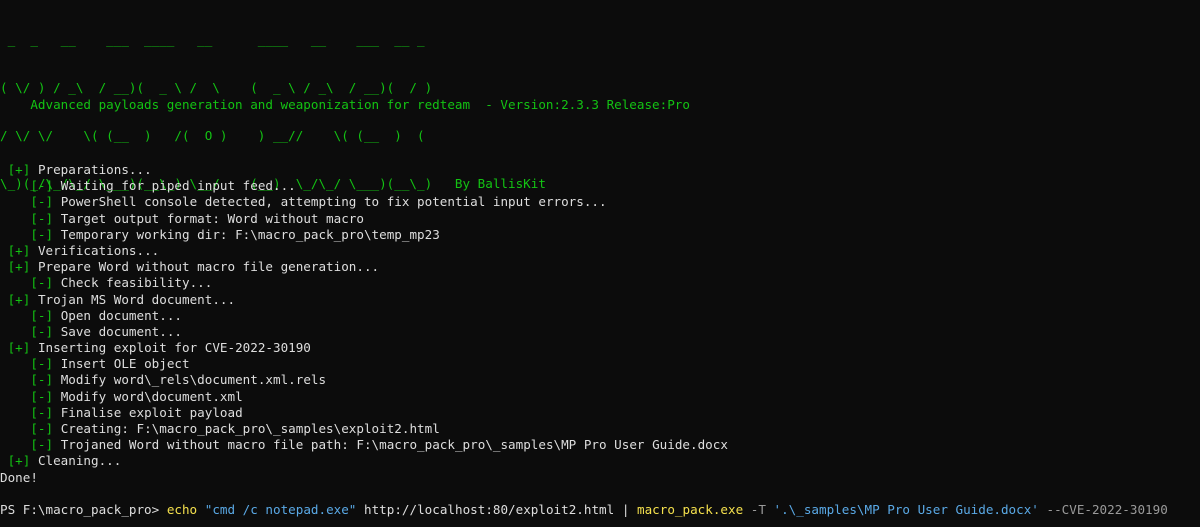 The image size is (1200, 527). Describe the element at coordinates (1107, 509) in the screenshot. I see `flag-cve: --CVE-2022-30190` at that location.